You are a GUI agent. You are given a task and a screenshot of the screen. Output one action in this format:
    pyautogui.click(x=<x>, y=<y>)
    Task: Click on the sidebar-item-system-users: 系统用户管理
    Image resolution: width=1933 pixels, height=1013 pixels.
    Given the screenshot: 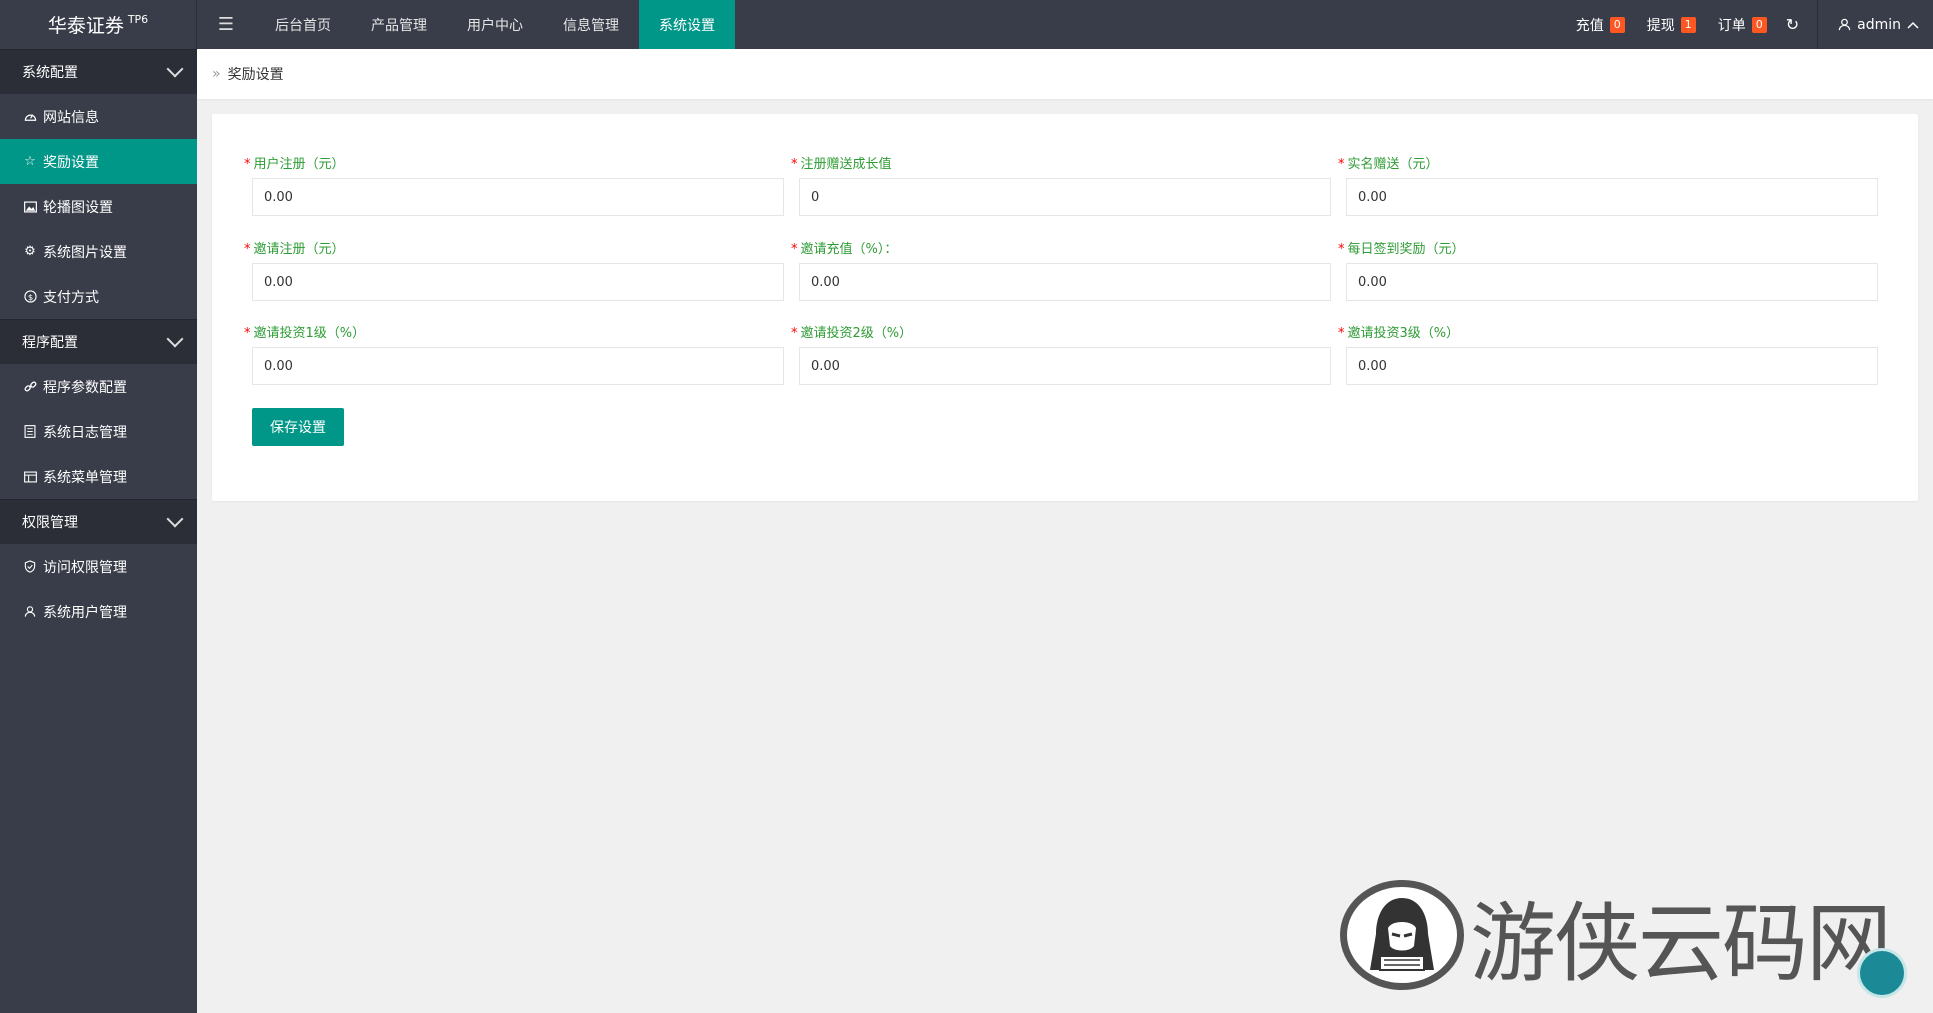 What is the action you would take?
    pyautogui.click(x=98, y=611)
    